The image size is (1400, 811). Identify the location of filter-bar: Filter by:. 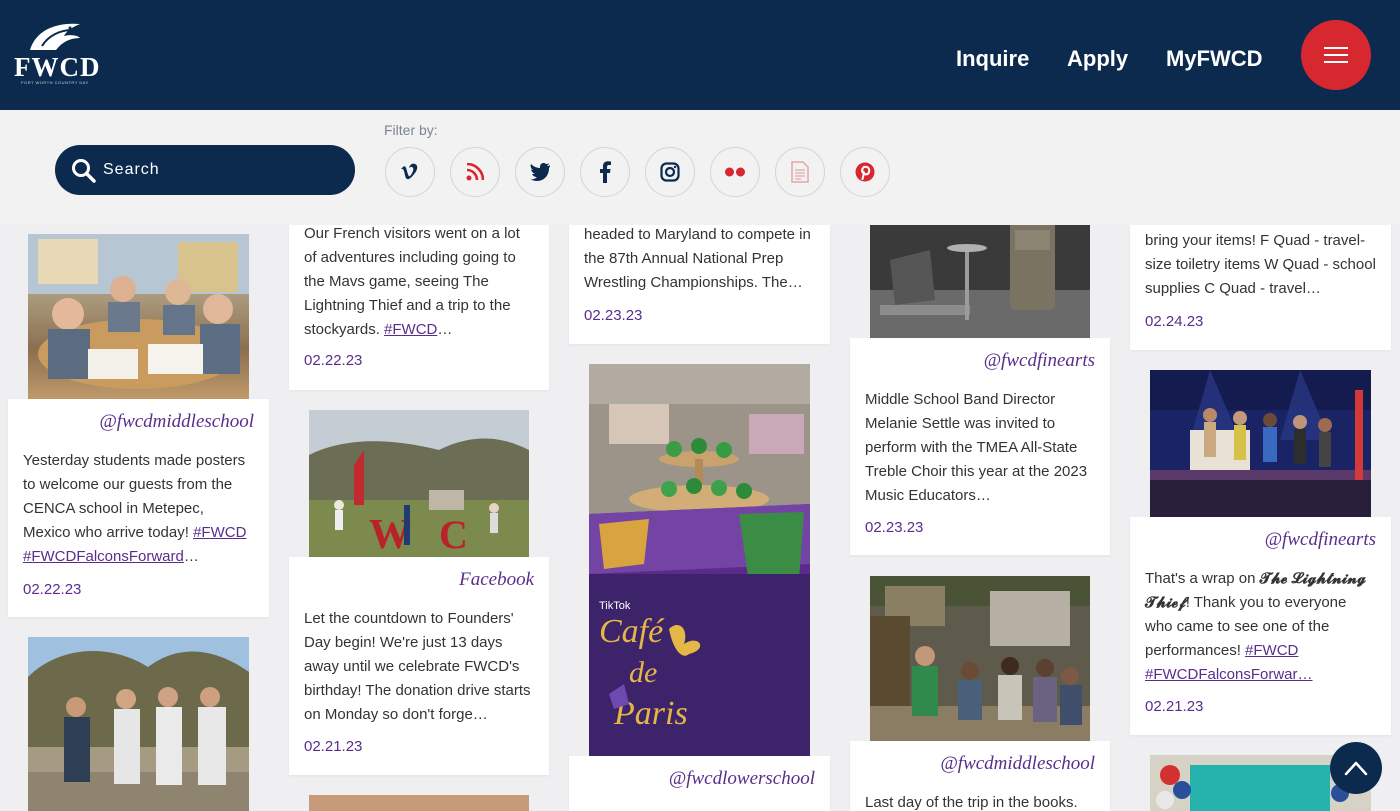
(700, 167).